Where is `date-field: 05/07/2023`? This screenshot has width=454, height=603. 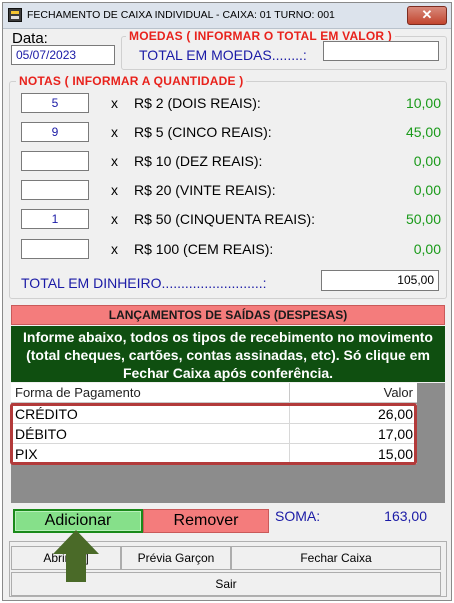 date-field: 05/07/2023 is located at coordinates (63, 55).